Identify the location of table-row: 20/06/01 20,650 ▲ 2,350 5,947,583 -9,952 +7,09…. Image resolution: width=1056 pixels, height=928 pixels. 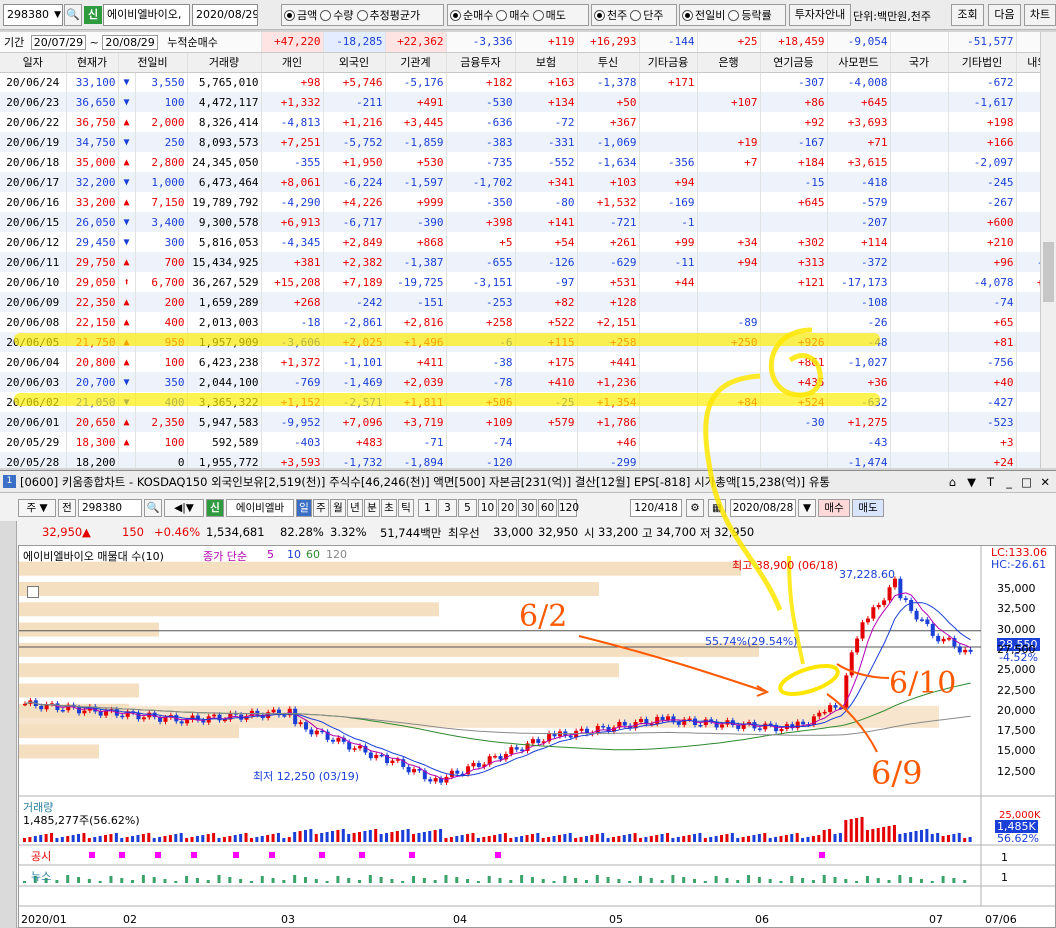
(520, 422).